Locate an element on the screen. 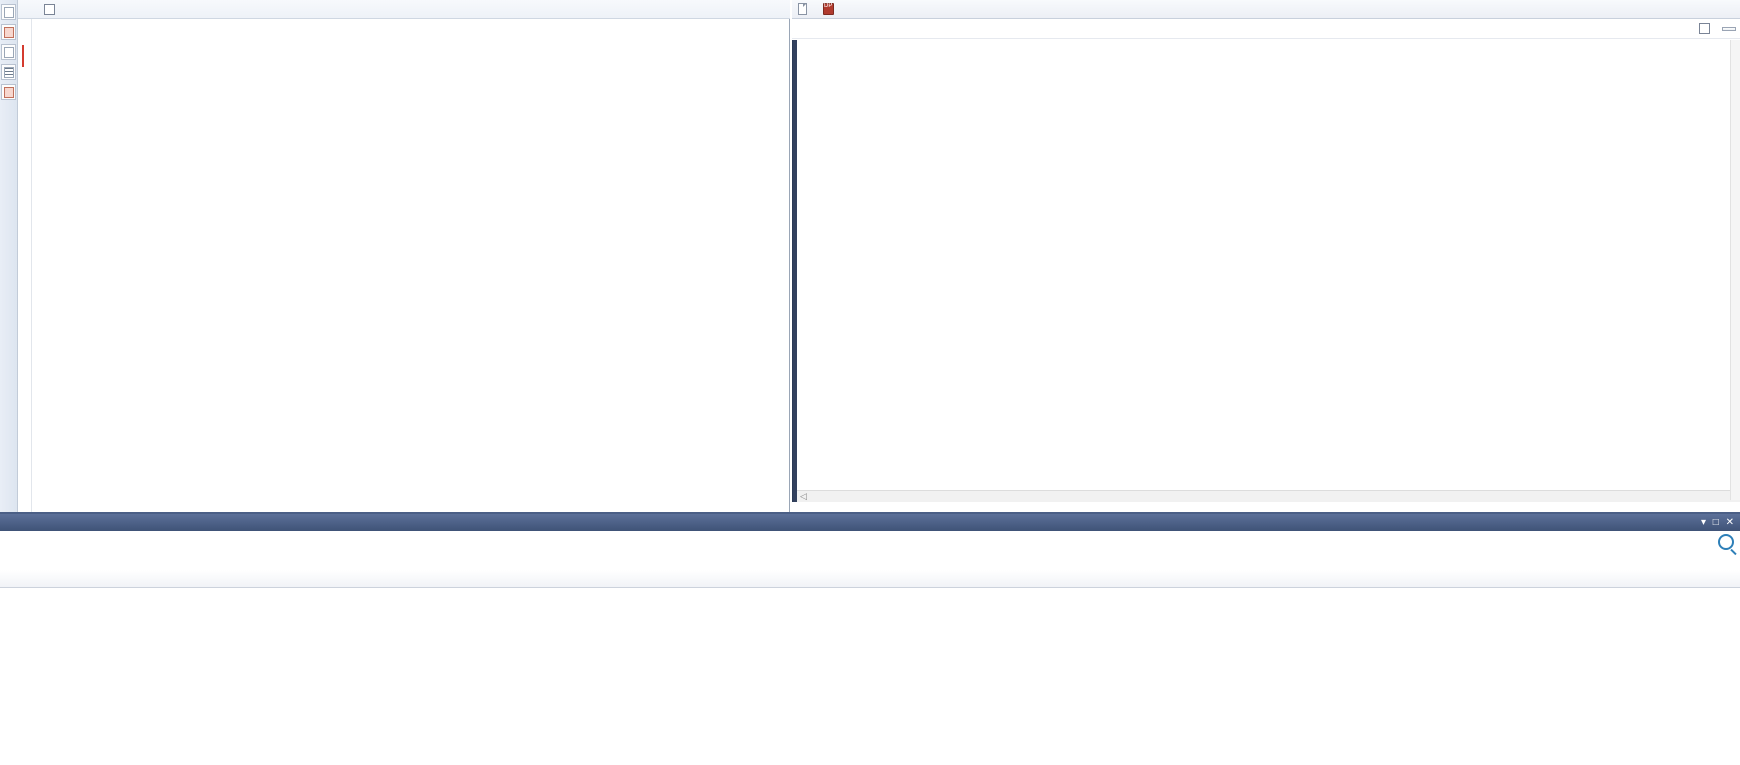 The width and height of the screenshot is (1740, 765). editor-horizontal-scrollbar: ◁ ▷ is located at coordinates (1268, 496).